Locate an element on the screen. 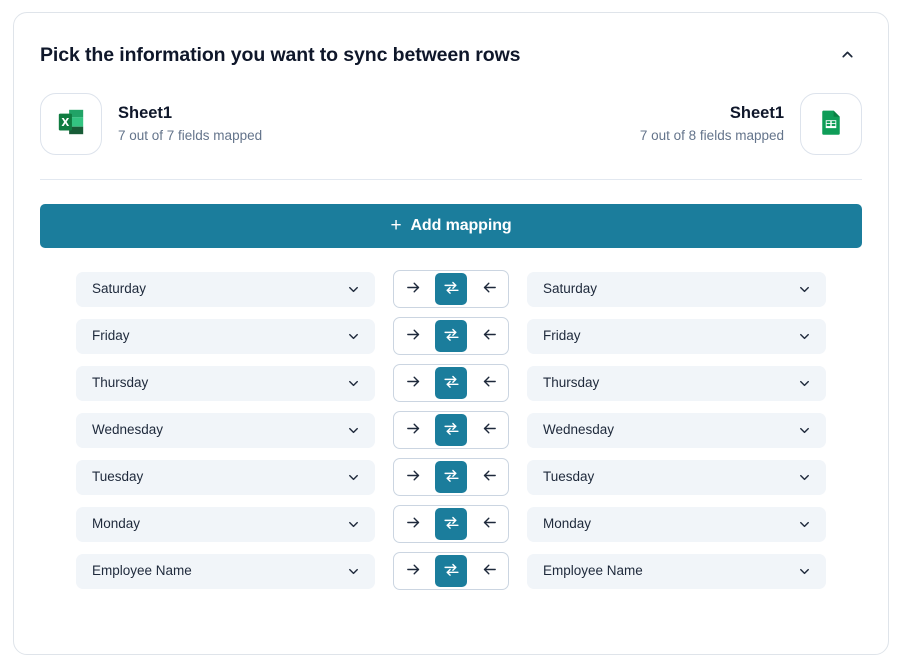 Image resolution: width=902 pixels, height=665 pixels. google-sheets-icon is located at coordinates (831, 124).